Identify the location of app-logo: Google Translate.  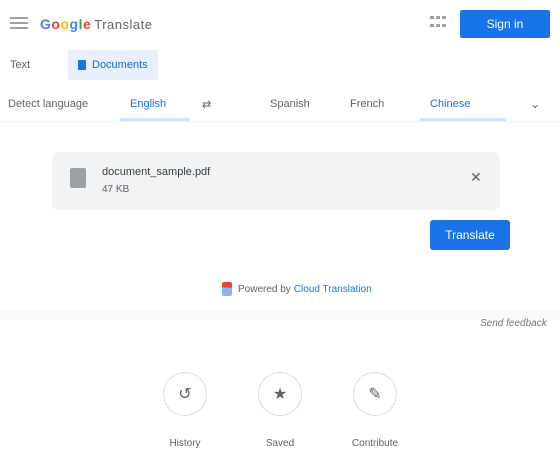
(96, 24).